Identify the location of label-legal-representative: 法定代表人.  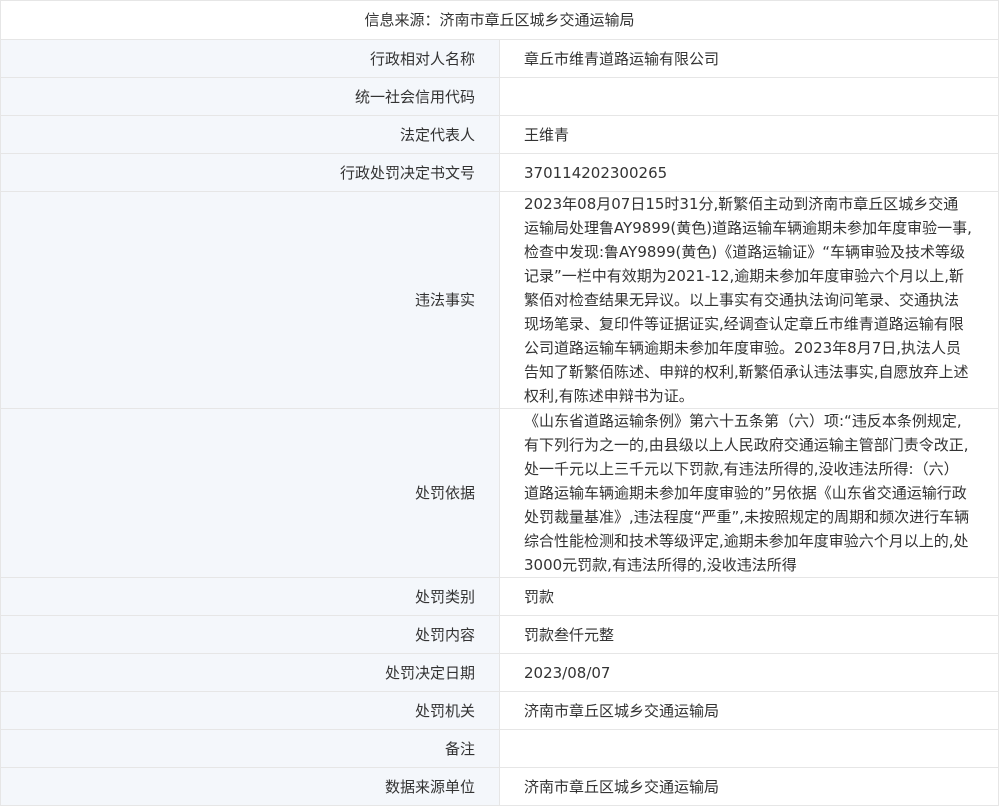
(250, 134).